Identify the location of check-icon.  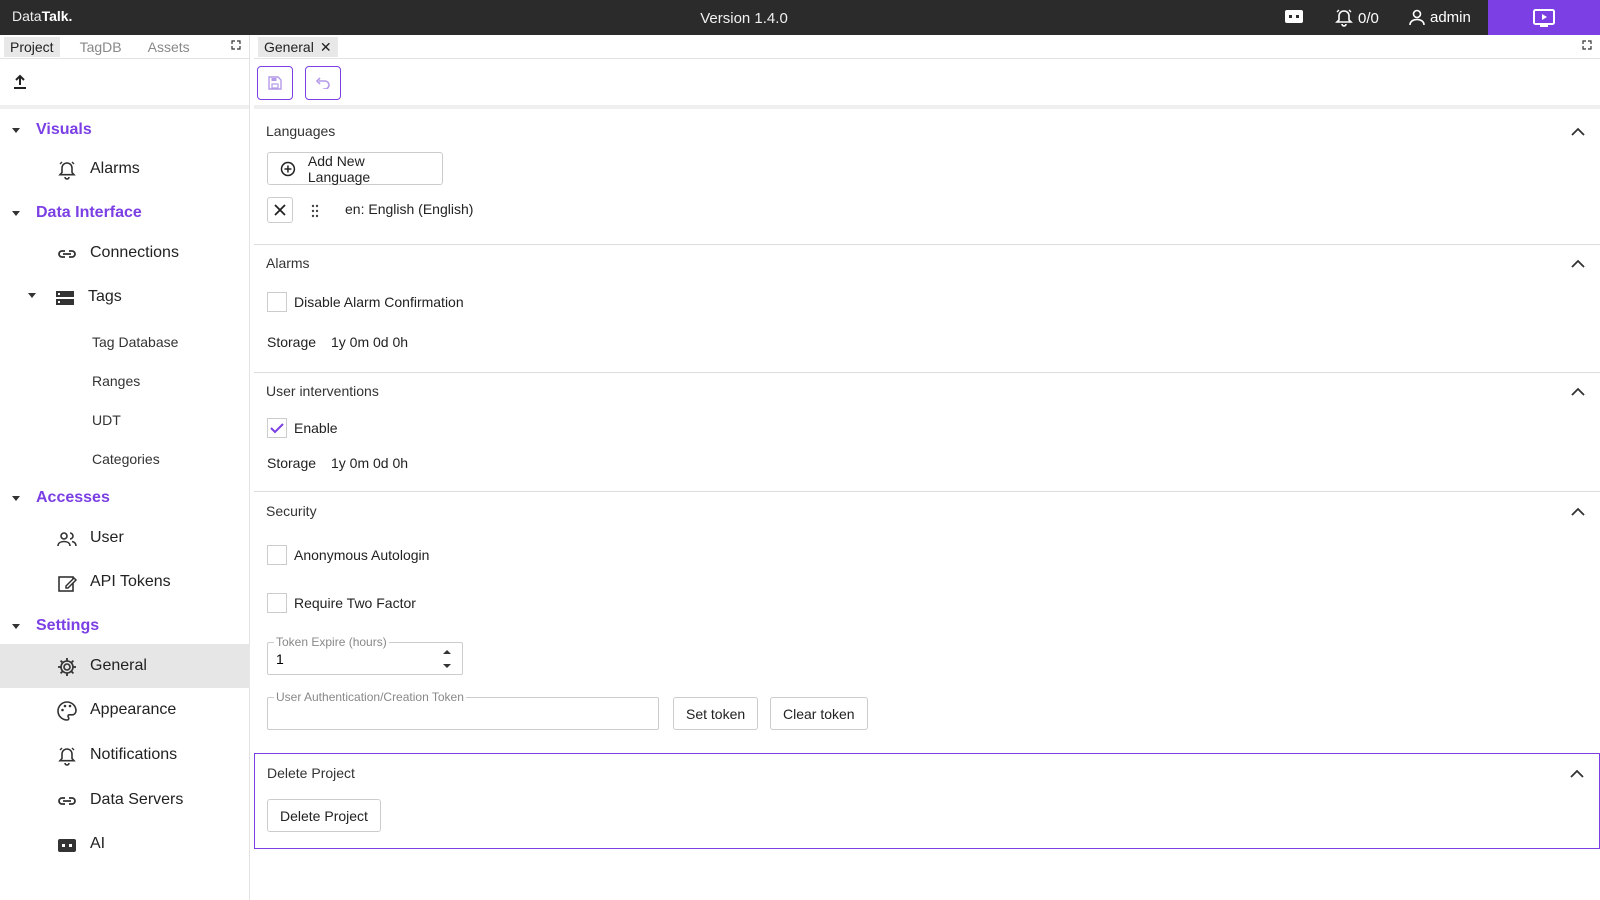
(277, 428).